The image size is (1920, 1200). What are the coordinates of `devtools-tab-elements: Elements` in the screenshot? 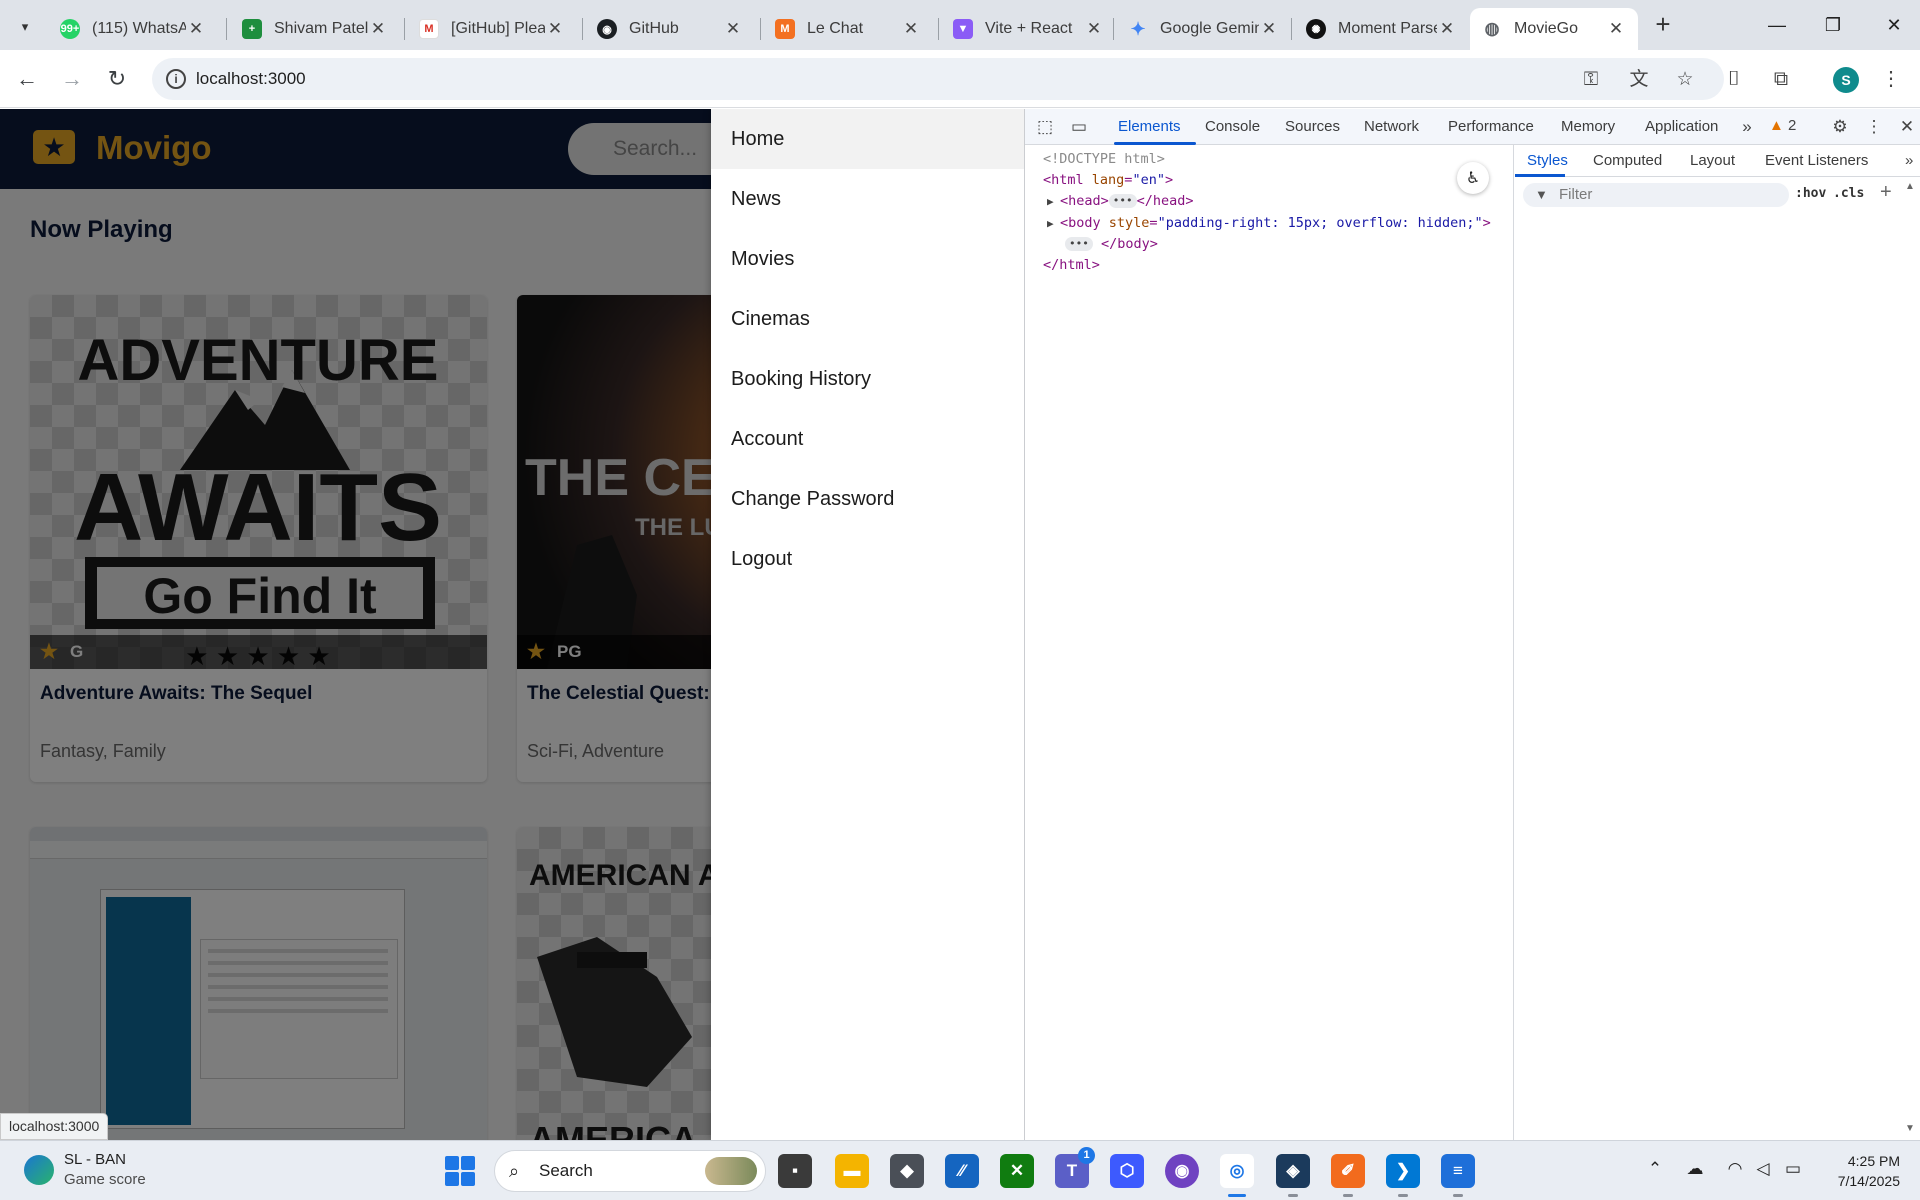 It's located at (1149, 126).